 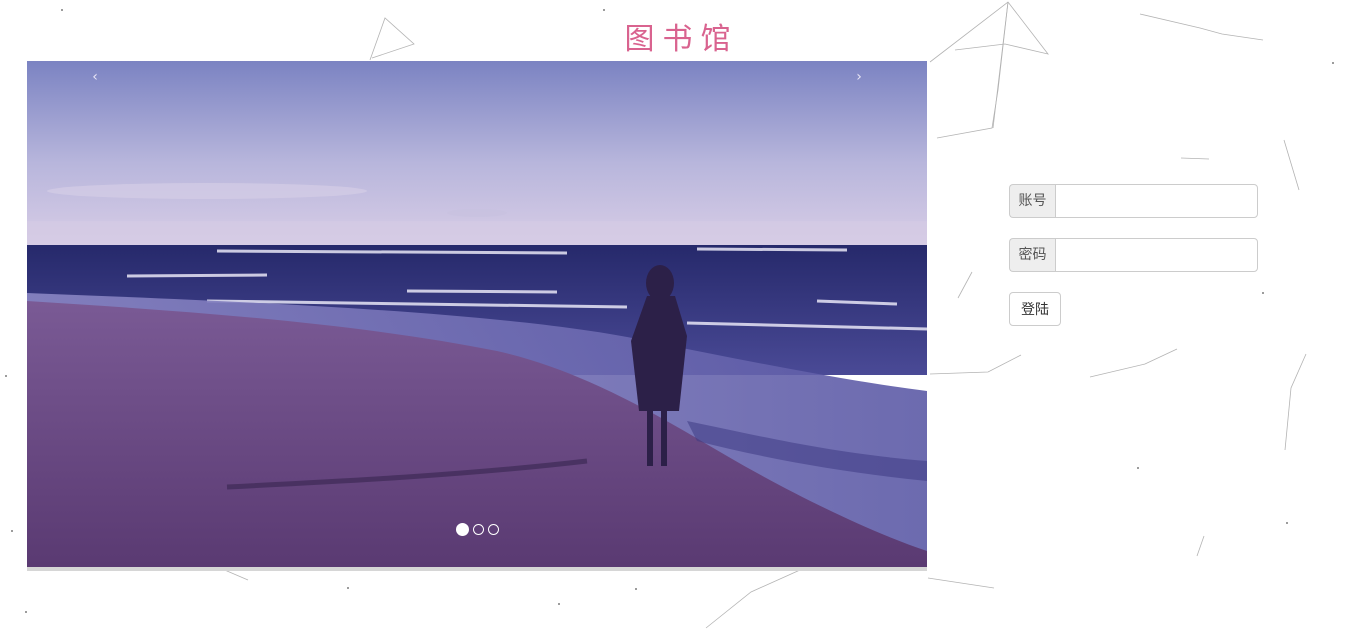 I want to click on login-button: 登陆, so click(x=1035, y=309).